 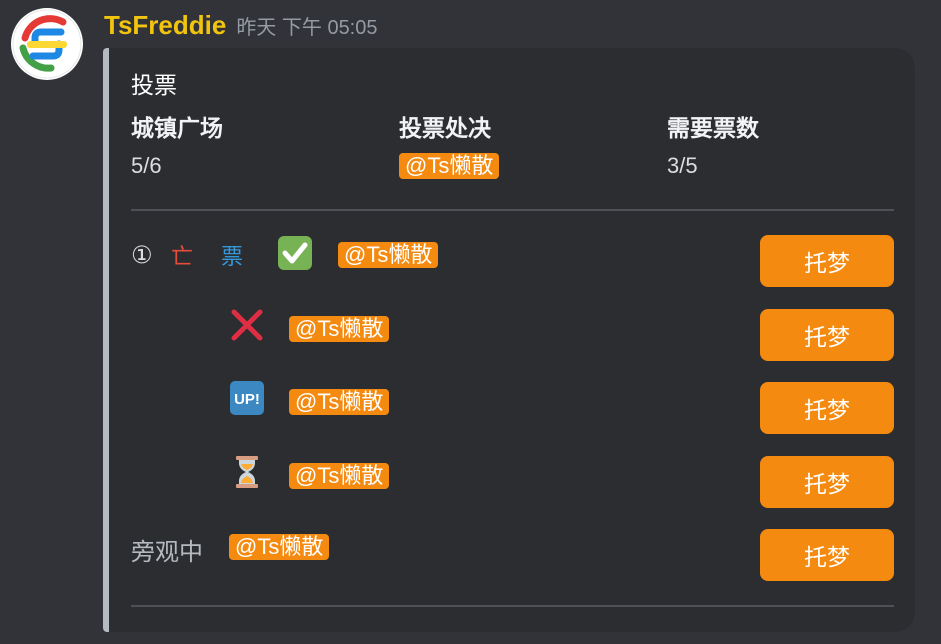 What do you see at coordinates (142, 255) in the screenshot?
I see `seat-number: ①` at bounding box center [142, 255].